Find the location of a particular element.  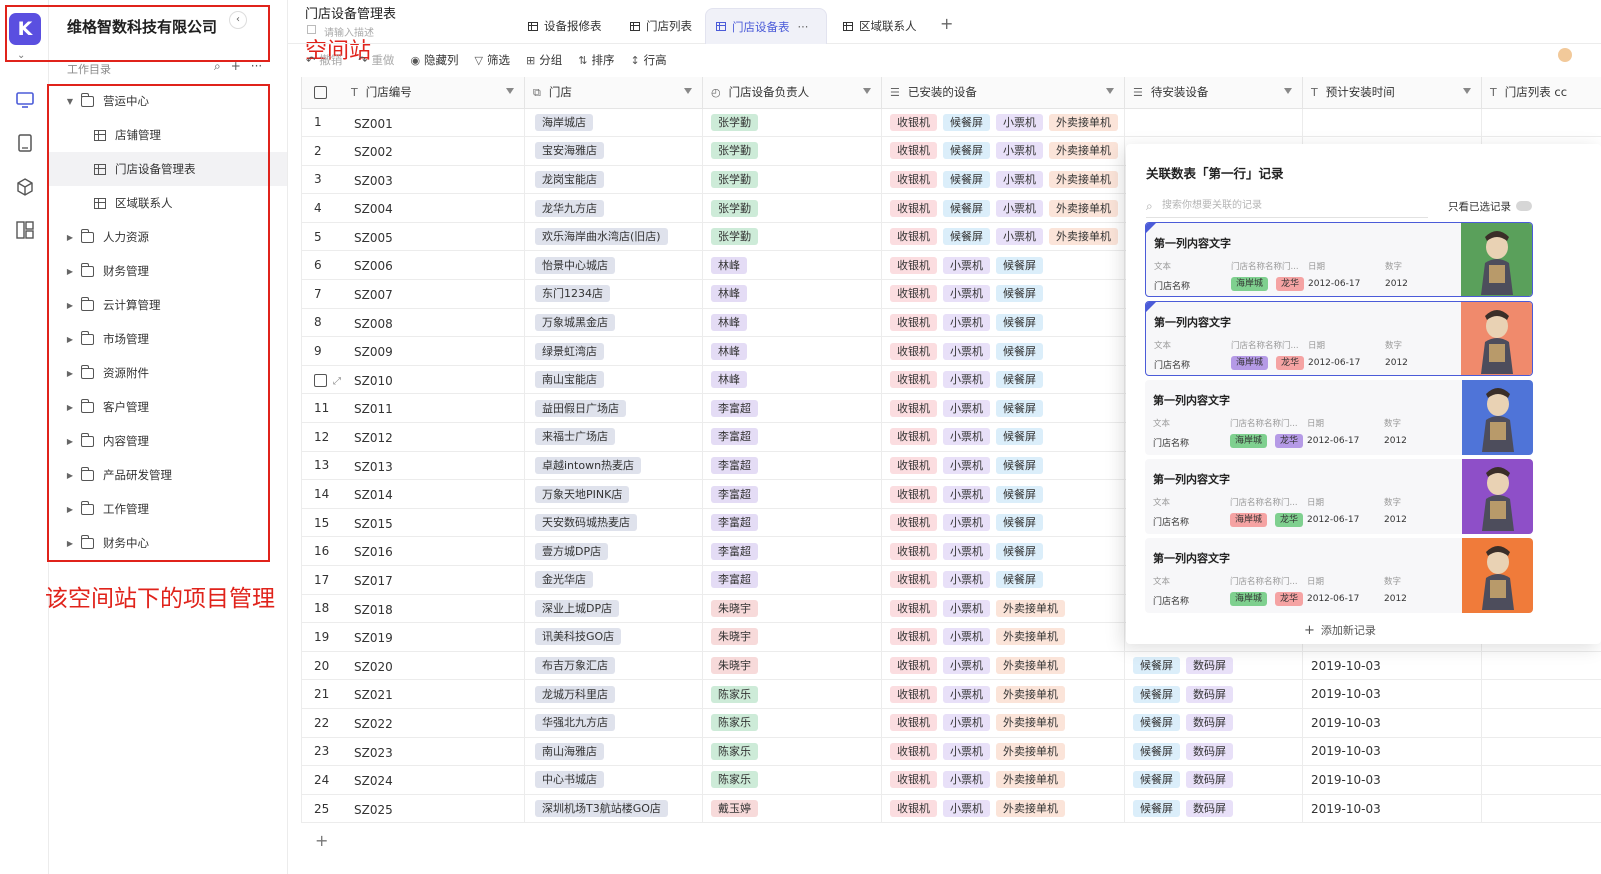

store-cell: 天安数码城热麦店 is located at coordinates (613, 522).